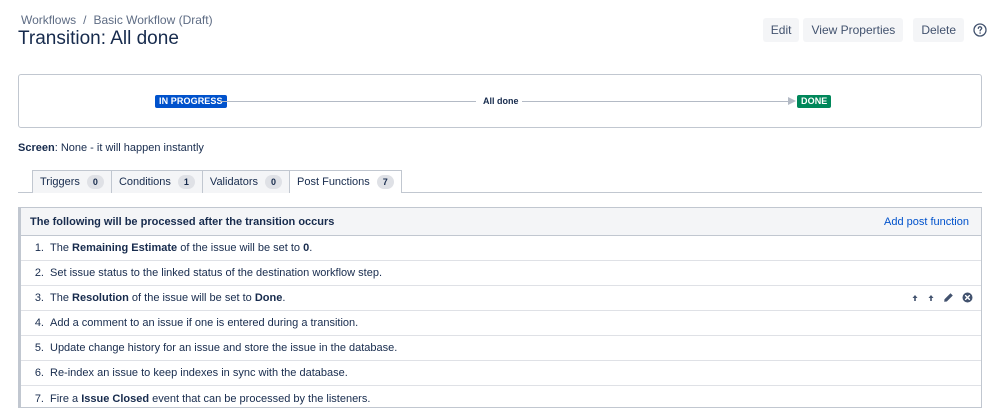  What do you see at coordinates (60, 182) in the screenshot?
I see `tab-label: Triggers` at bounding box center [60, 182].